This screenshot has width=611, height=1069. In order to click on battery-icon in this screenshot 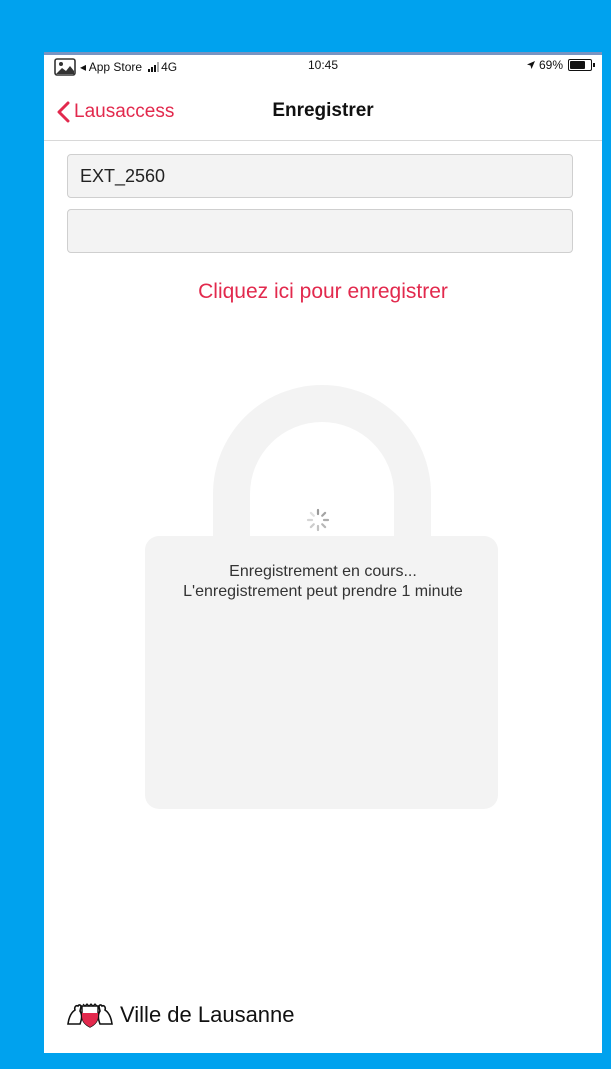, I will do `click(581, 65)`.